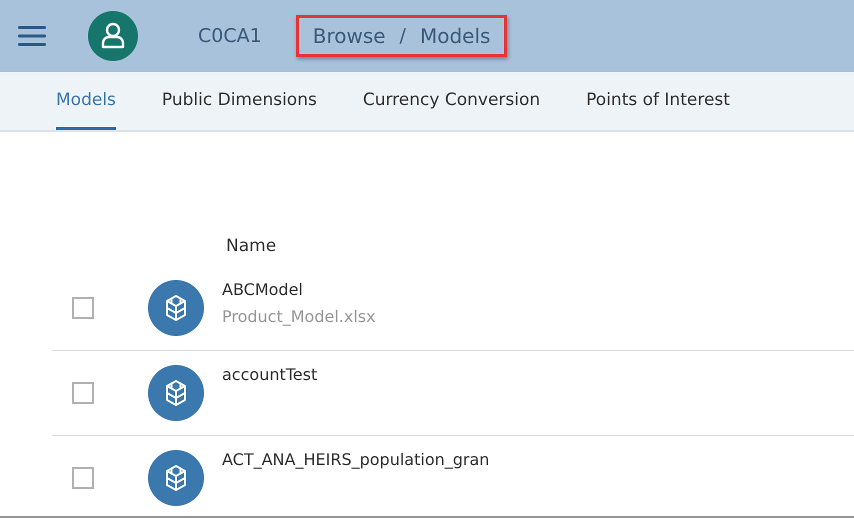 Image resolution: width=854 pixels, height=518 pixels. What do you see at coordinates (239, 101) in the screenshot?
I see `tab: Public Dimensions` at bounding box center [239, 101].